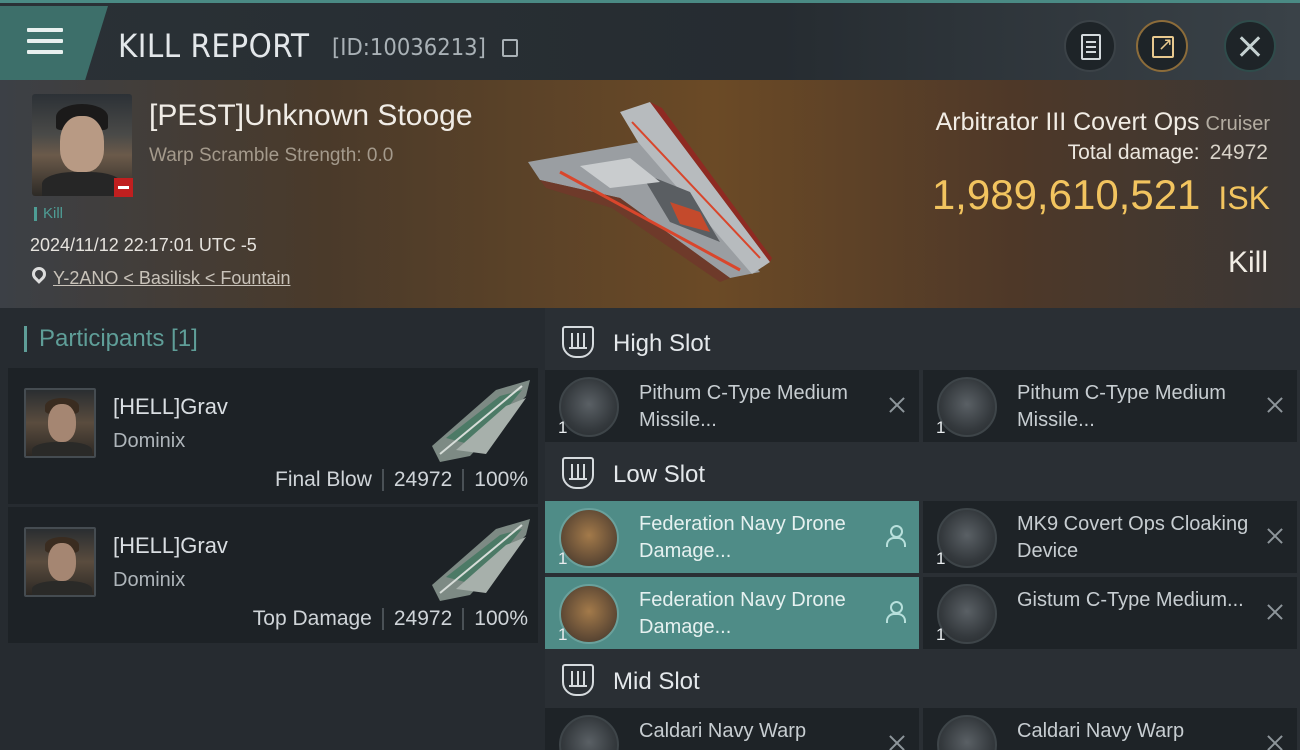 This screenshot has height=750, width=1300. I want to click on total-damage-label: Total damage:, so click(1133, 152).